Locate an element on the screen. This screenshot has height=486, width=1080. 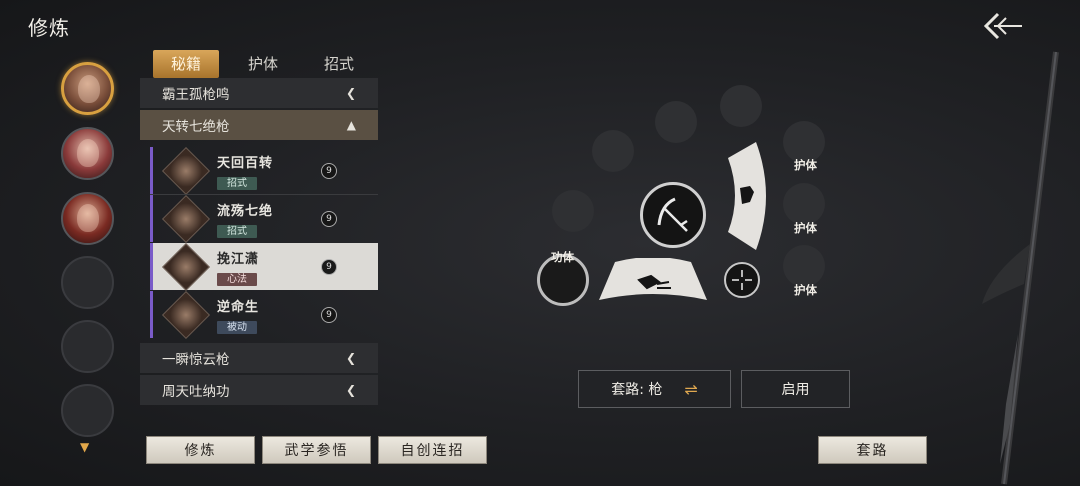
group-row-zhoutian: 周天吐纳功 ❮ is located at coordinates (259, 390).